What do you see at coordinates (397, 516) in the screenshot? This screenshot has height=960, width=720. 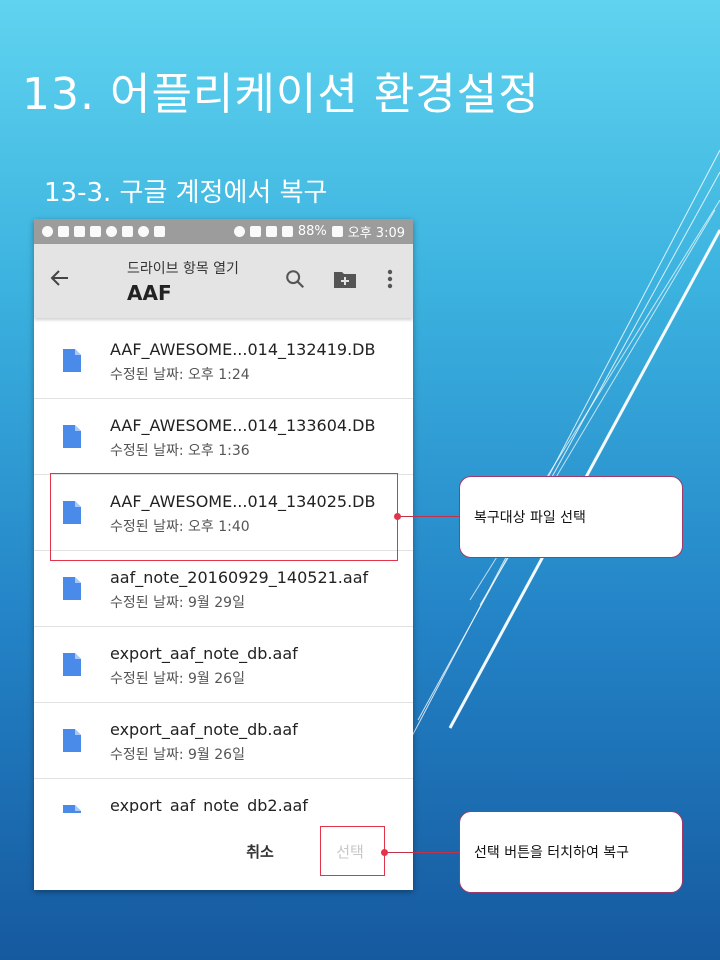 I see `file-callout-dot` at bounding box center [397, 516].